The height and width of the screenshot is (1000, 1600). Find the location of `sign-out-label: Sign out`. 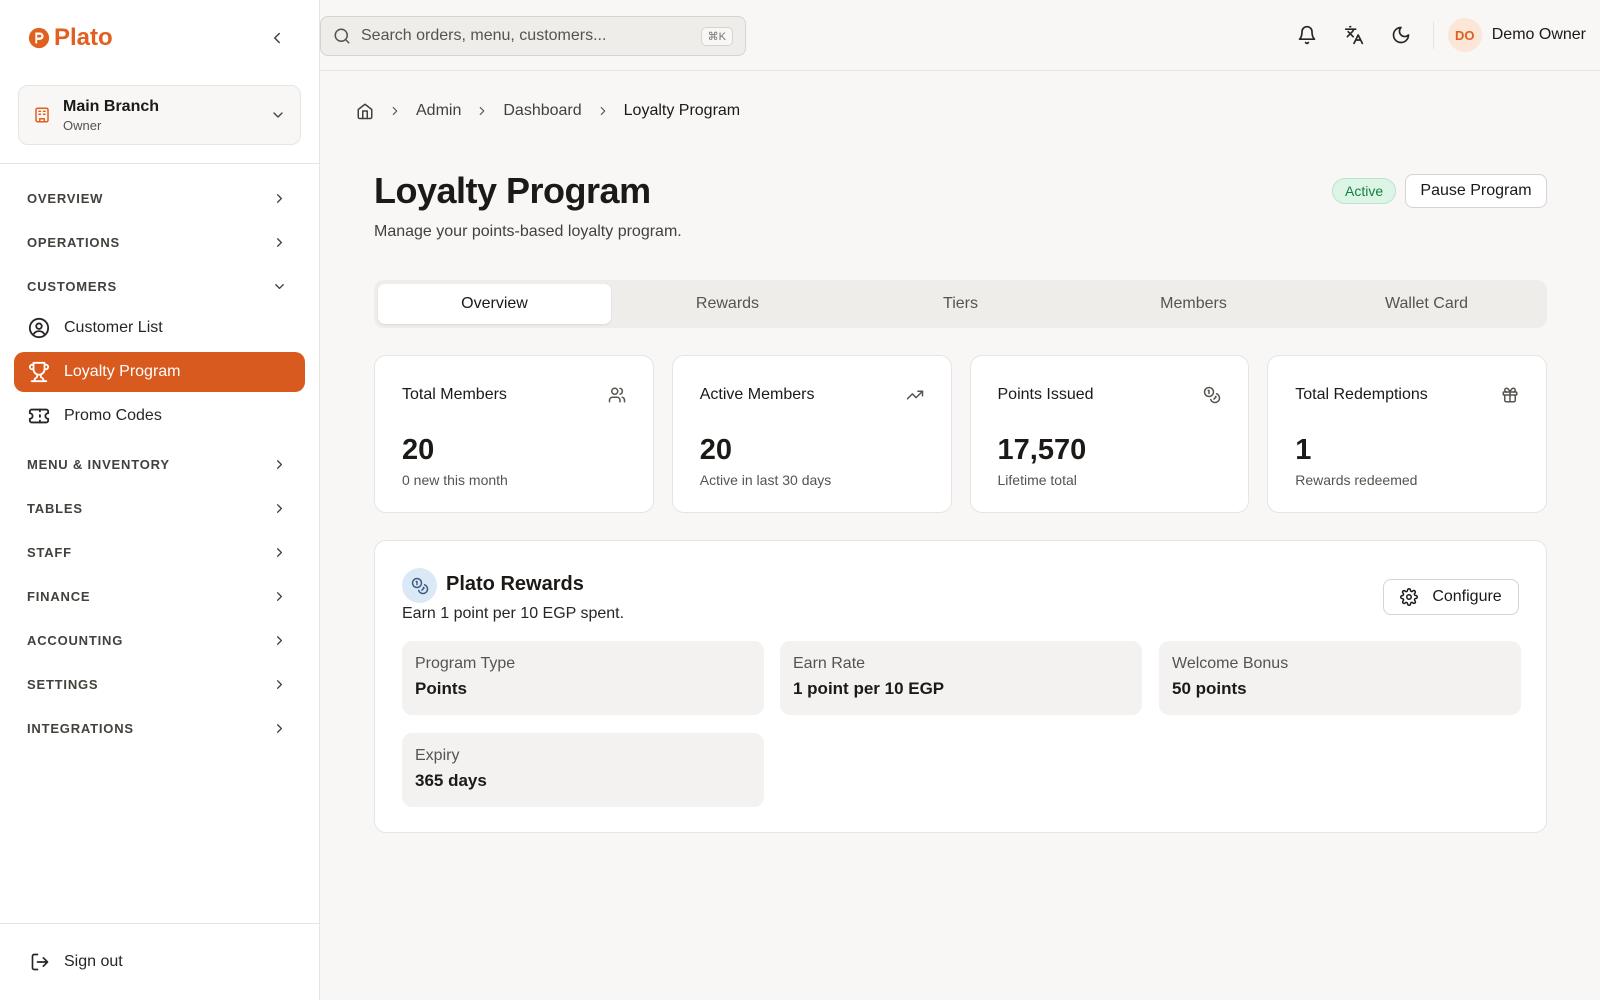

sign-out-label: Sign out is located at coordinates (93, 961).